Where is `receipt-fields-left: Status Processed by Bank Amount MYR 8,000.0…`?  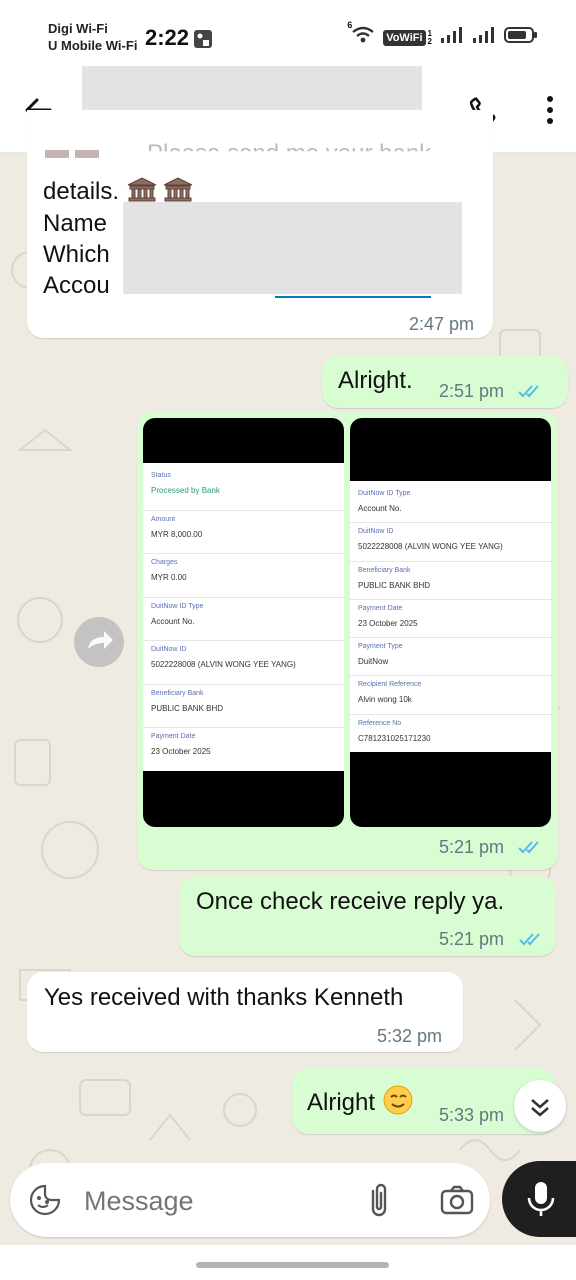
receipt-fields-left: Status Processed by Bank Amount MYR 8,000.0… is located at coordinates (243, 619).